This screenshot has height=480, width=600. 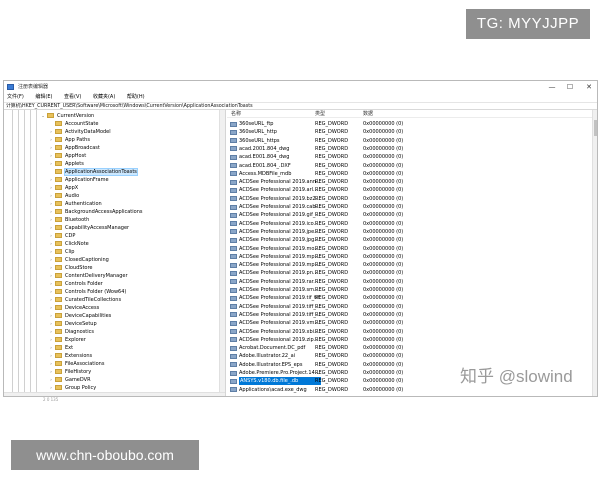 What do you see at coordinates (72, 324) in the screenshot?
I see `tree-item: › DeviceSetup` at bounding box center [72, 324].